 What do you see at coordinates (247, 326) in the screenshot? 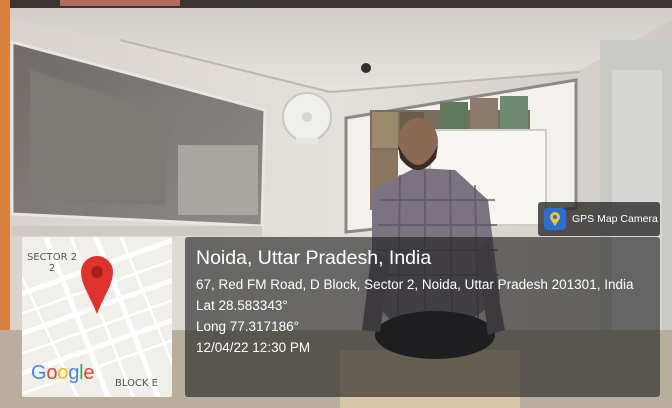
I see `longitude: Long 77.317186°` at bounding box center [247, 326].